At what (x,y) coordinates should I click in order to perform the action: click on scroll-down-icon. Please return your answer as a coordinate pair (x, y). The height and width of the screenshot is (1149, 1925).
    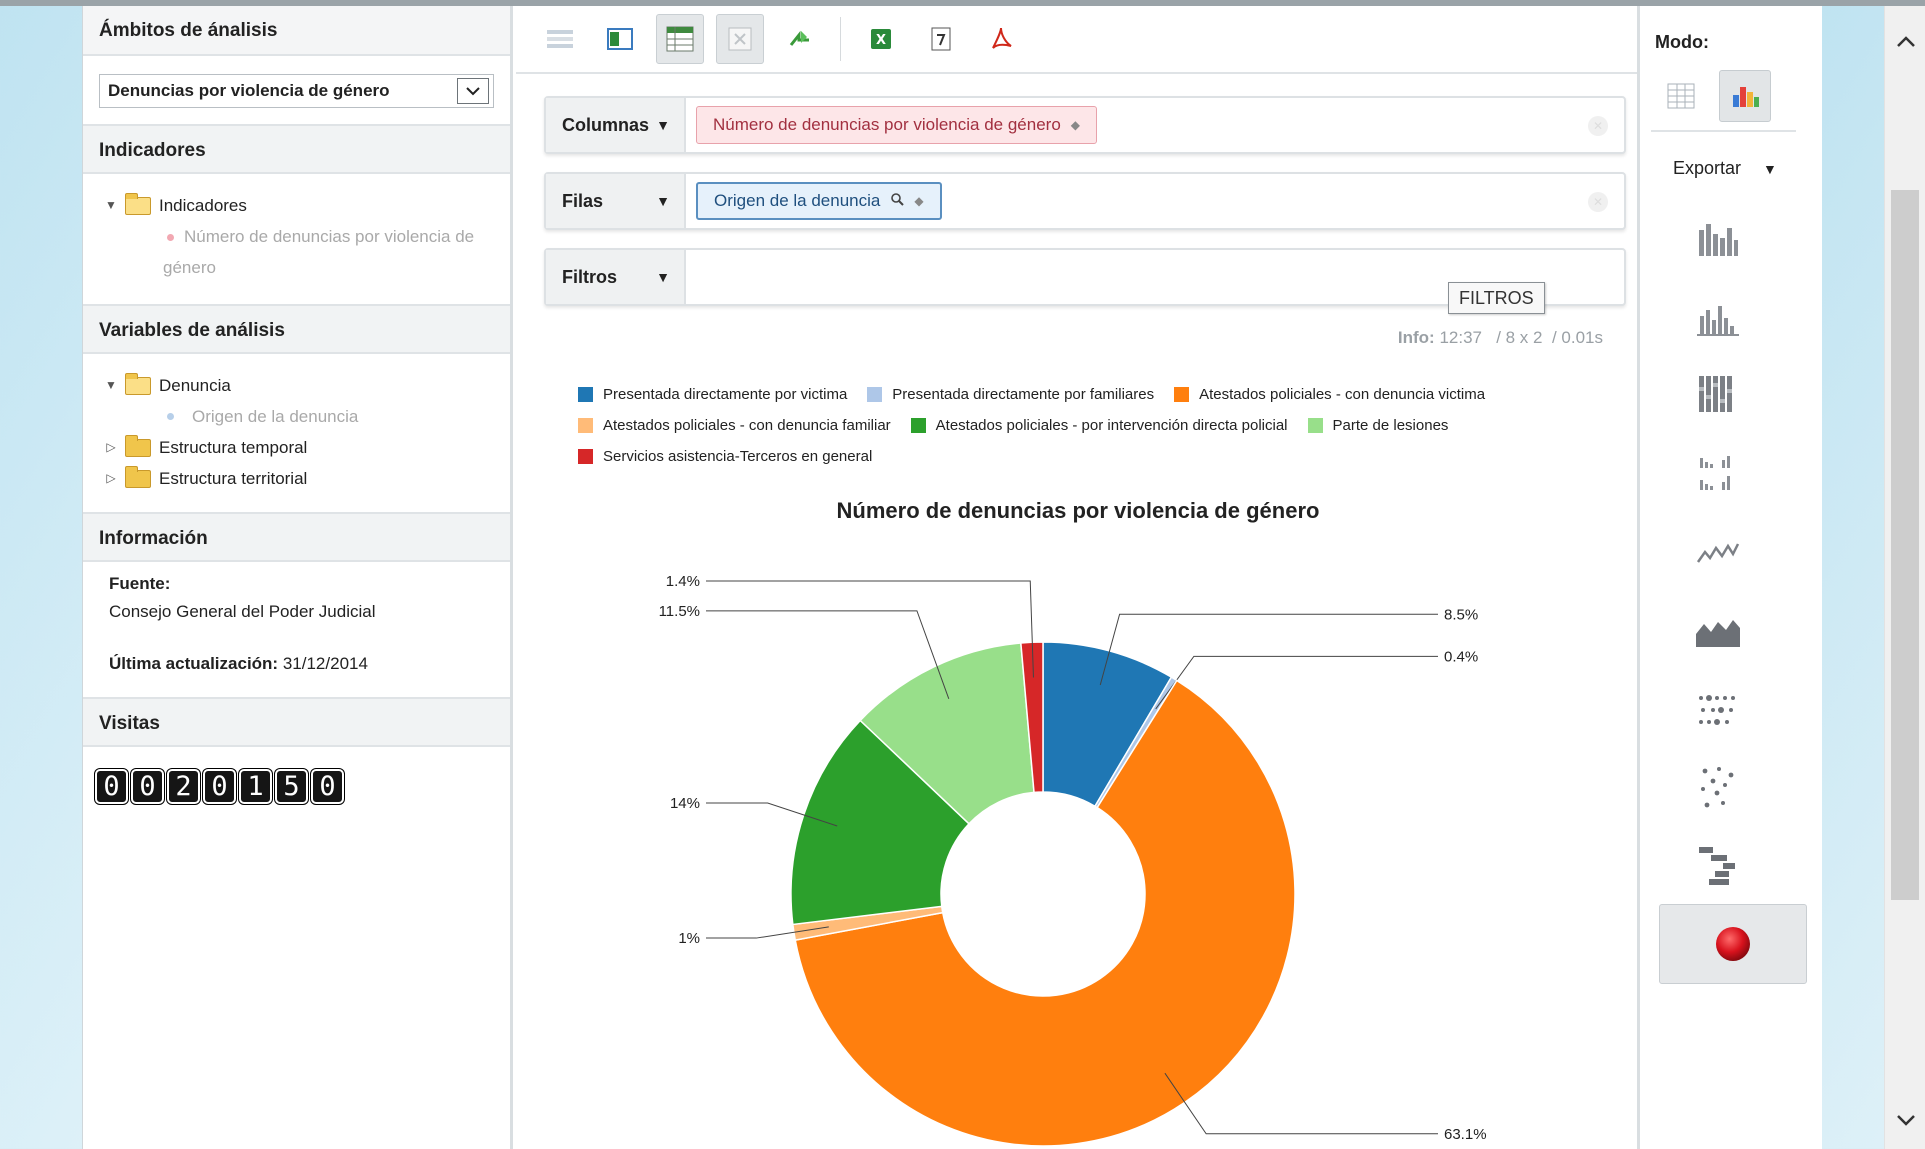
    Looking at the image, I should click on (1905, 1119).